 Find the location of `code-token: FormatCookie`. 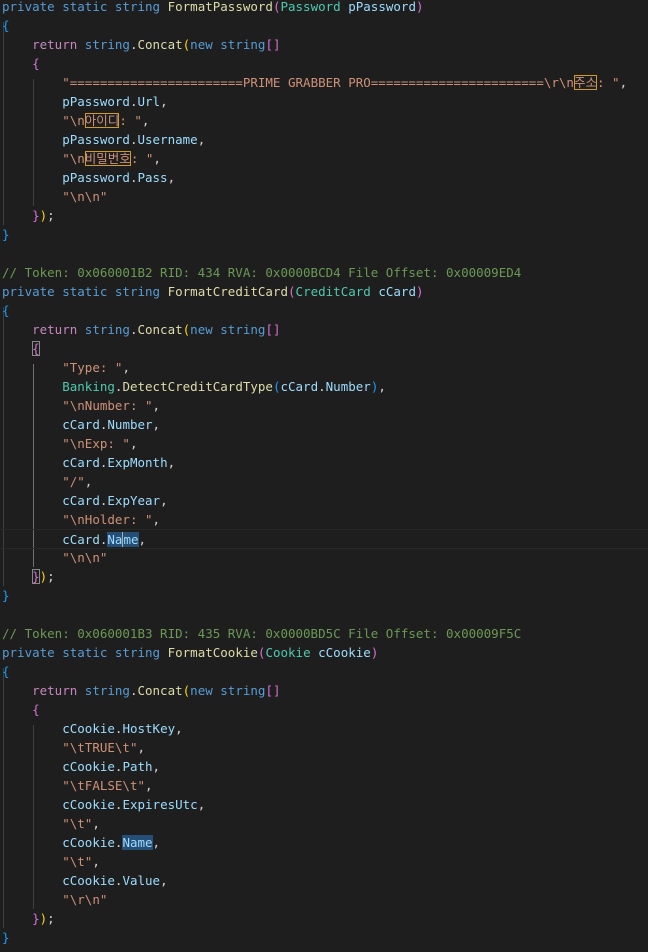

code-token: FormatCookie is located at coordinates (212, 652).